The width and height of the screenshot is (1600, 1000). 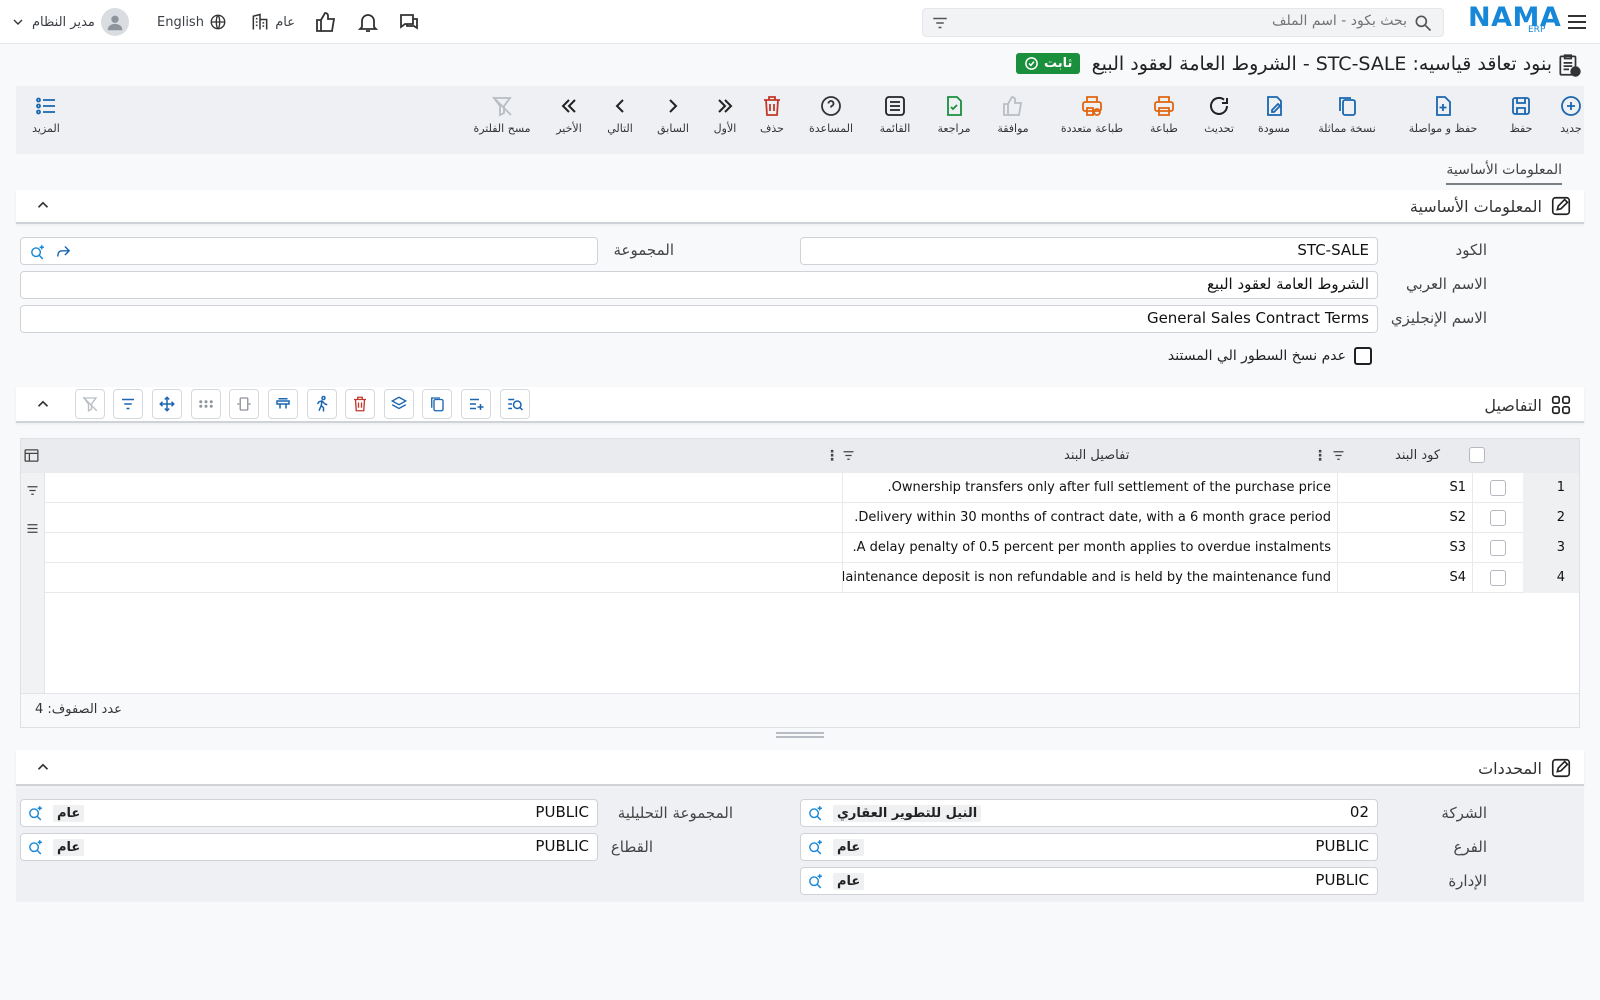 What do you see at coordinates (1514, 17) in the screenshot?
I see `app-logo: NAMA` at bounding box center [1514, 17].